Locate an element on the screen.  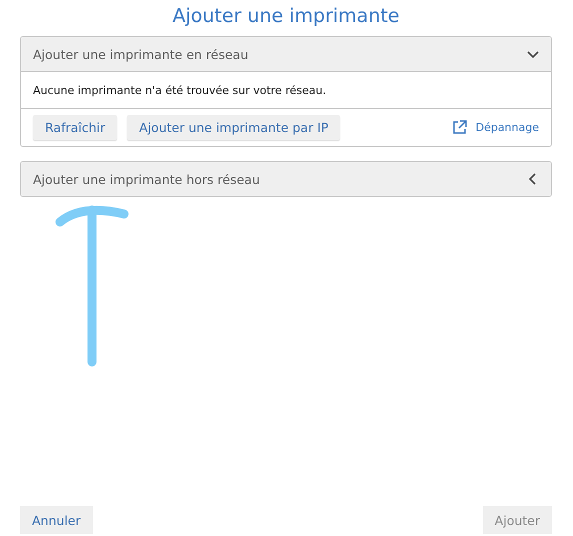
refresh-button: Rafraîchir is located at coordinates (75, 127).